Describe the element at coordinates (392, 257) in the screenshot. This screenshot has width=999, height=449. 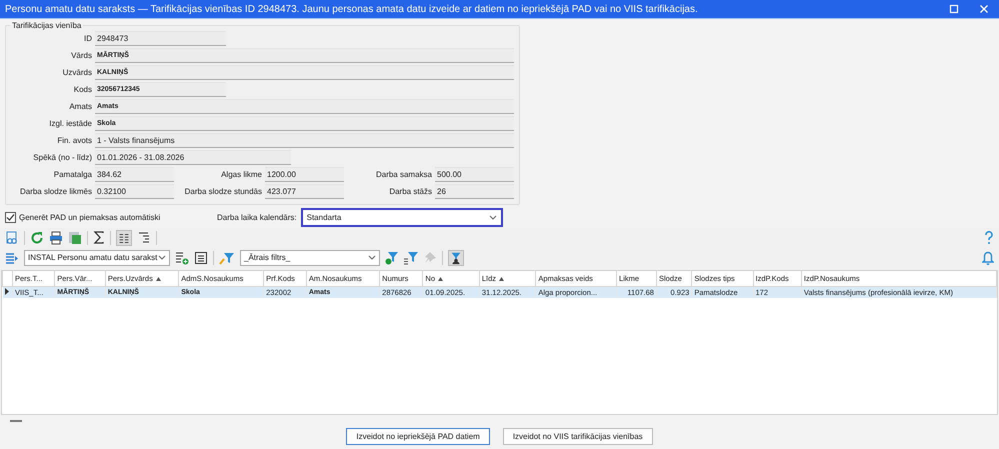
I see `add-filter-icon` at that location.